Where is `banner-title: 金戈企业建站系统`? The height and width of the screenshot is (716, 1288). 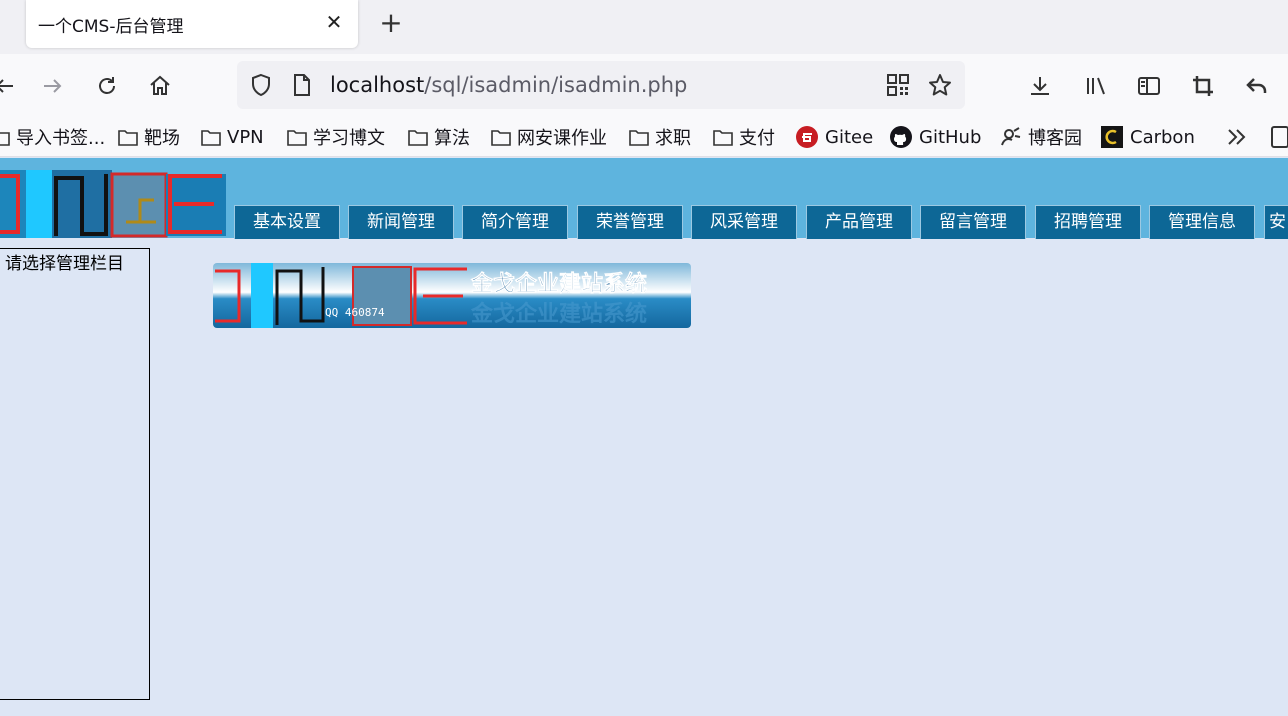
banner-title: 金戈企业建站系统 is located at coordinates (558, 284).